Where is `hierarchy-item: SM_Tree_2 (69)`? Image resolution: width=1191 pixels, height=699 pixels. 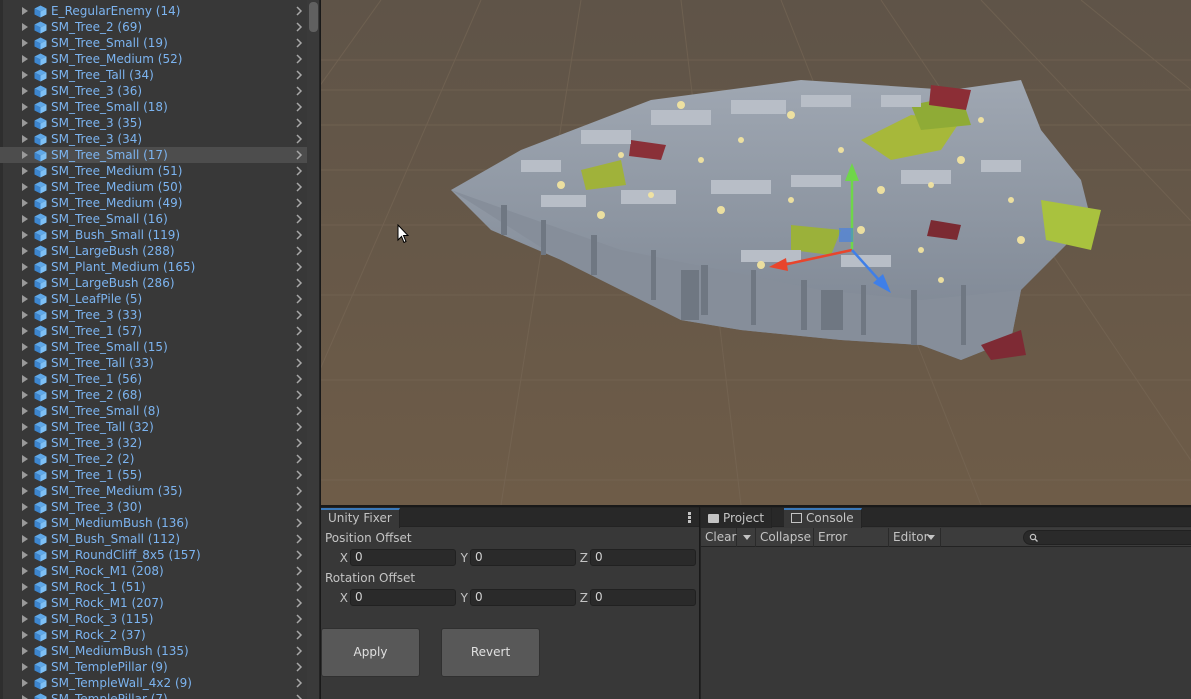 hierarchy-item: SM_Tree_2 (69) is located at coordinates (153, 27).